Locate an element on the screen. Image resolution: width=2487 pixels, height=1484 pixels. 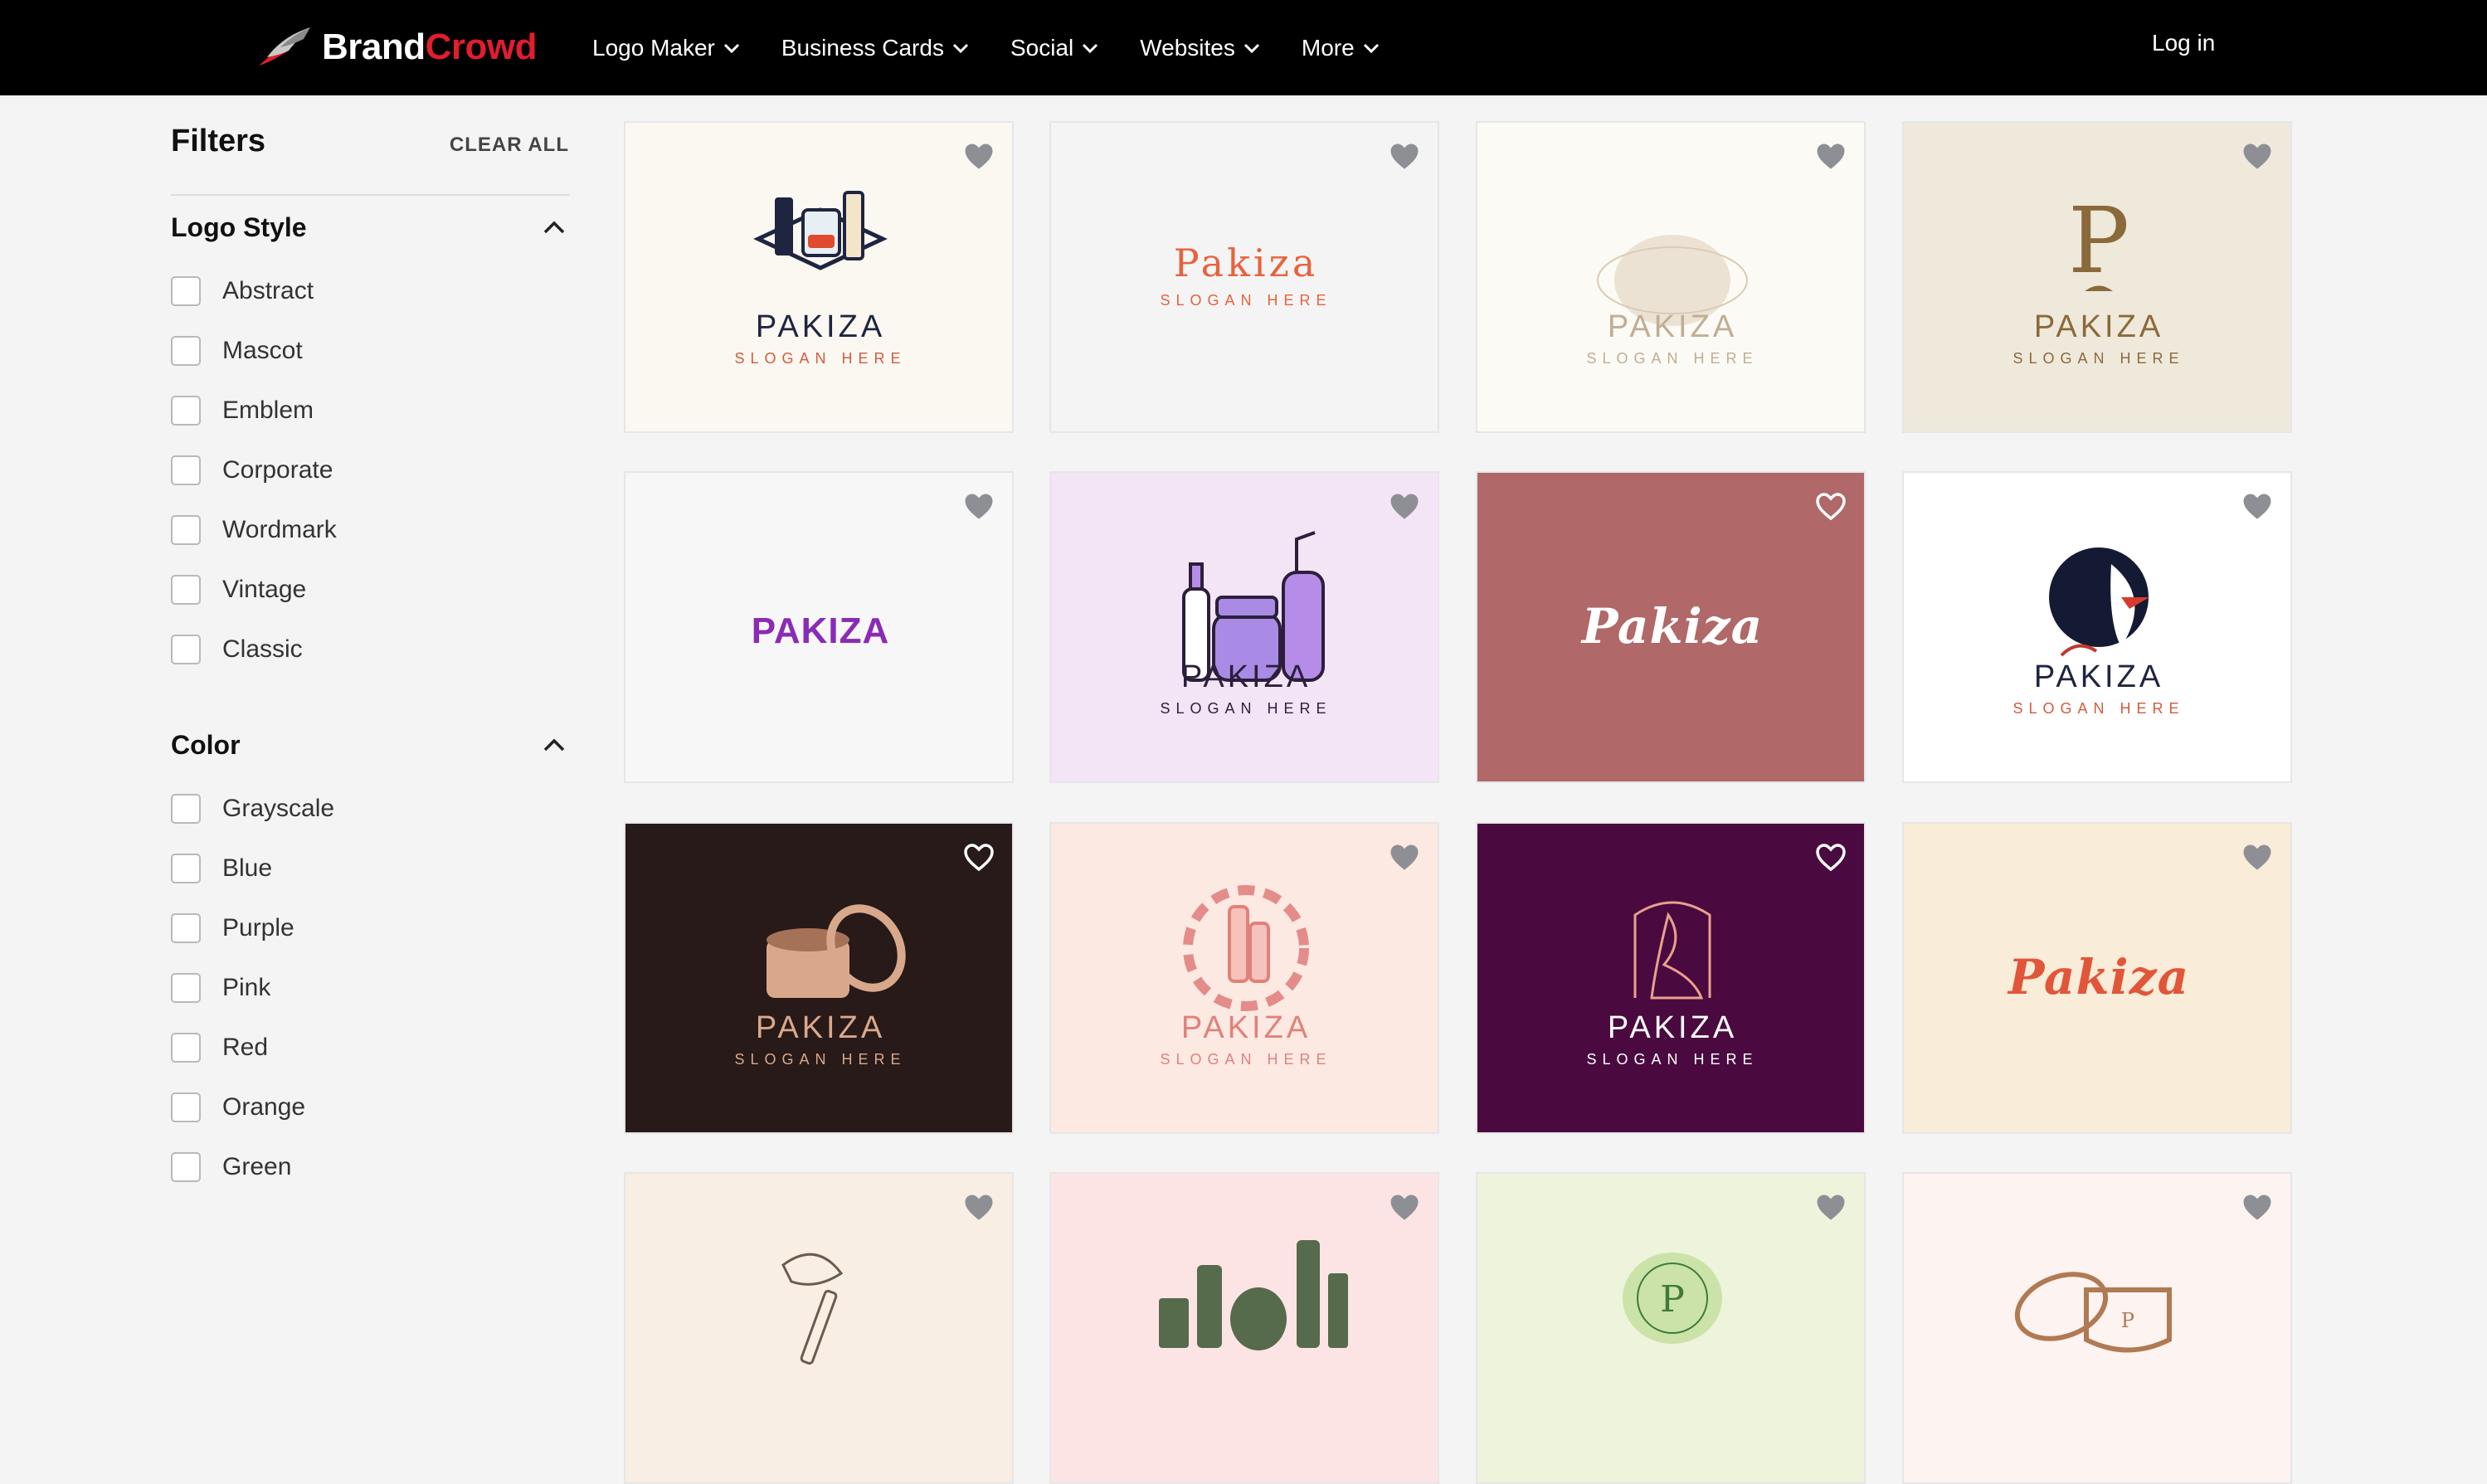
filter-option-purple: Purple is located at coordinates (232, 928).